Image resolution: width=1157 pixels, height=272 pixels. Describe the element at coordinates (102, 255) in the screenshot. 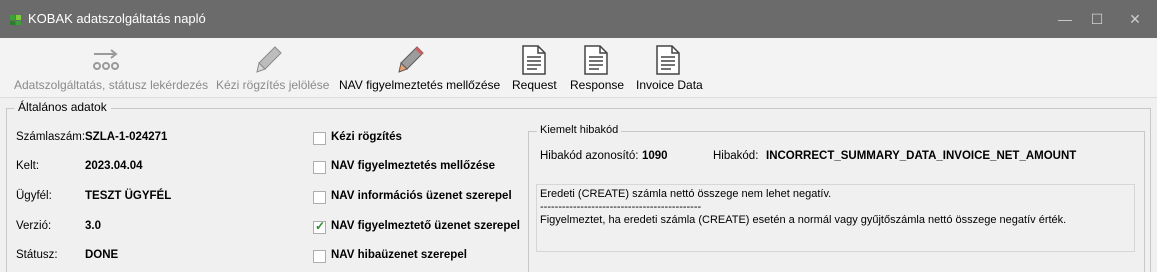

I see `status-value: DONE` at that location.